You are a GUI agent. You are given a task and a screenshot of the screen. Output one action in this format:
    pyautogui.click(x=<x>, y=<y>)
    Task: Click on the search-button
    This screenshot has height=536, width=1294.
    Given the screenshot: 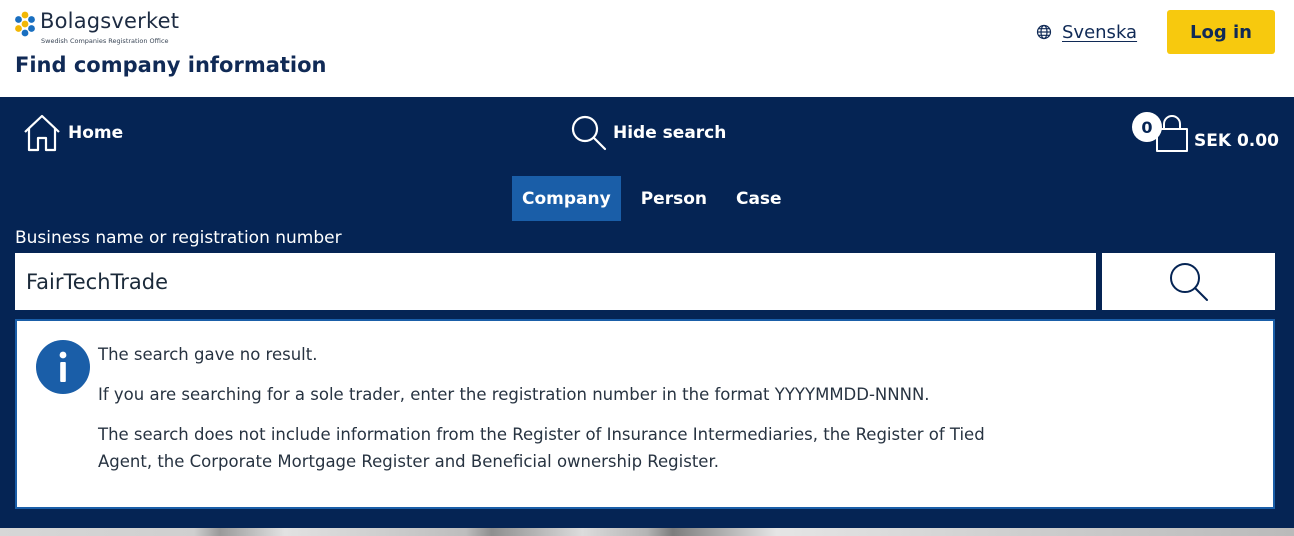 What is the action you would take?
    pyautogui.click(x=1188, y=281)
    